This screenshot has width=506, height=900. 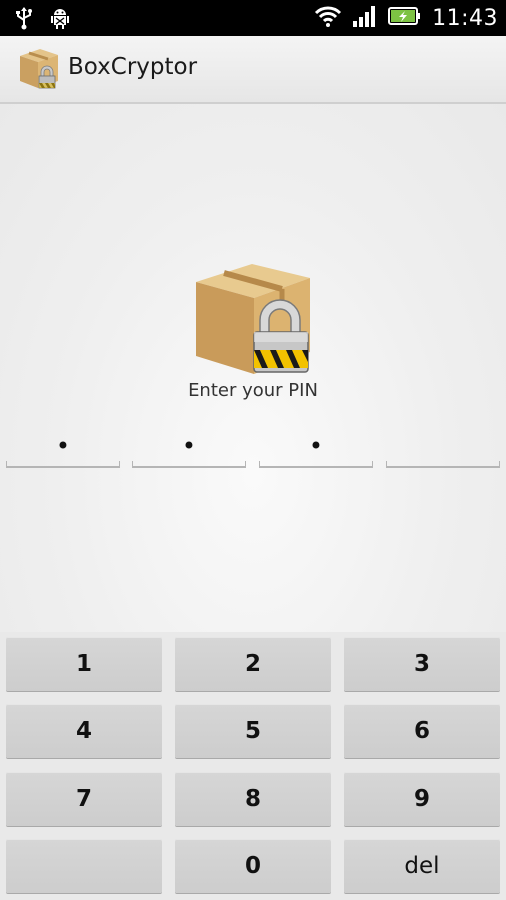 What do you see at coordinates (253, 448) in the screenshot?
I see `pin-fields: • • •` at bounding box center [253, 448].